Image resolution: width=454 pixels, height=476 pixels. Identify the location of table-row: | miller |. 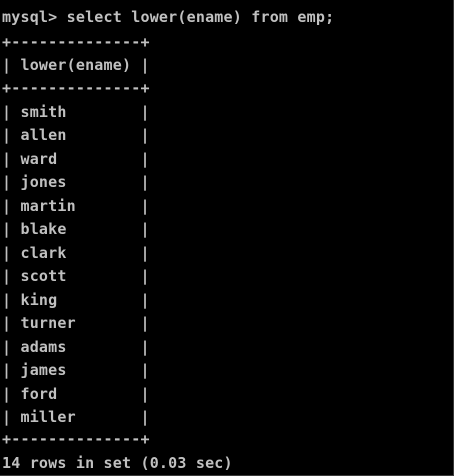
(76, 417).